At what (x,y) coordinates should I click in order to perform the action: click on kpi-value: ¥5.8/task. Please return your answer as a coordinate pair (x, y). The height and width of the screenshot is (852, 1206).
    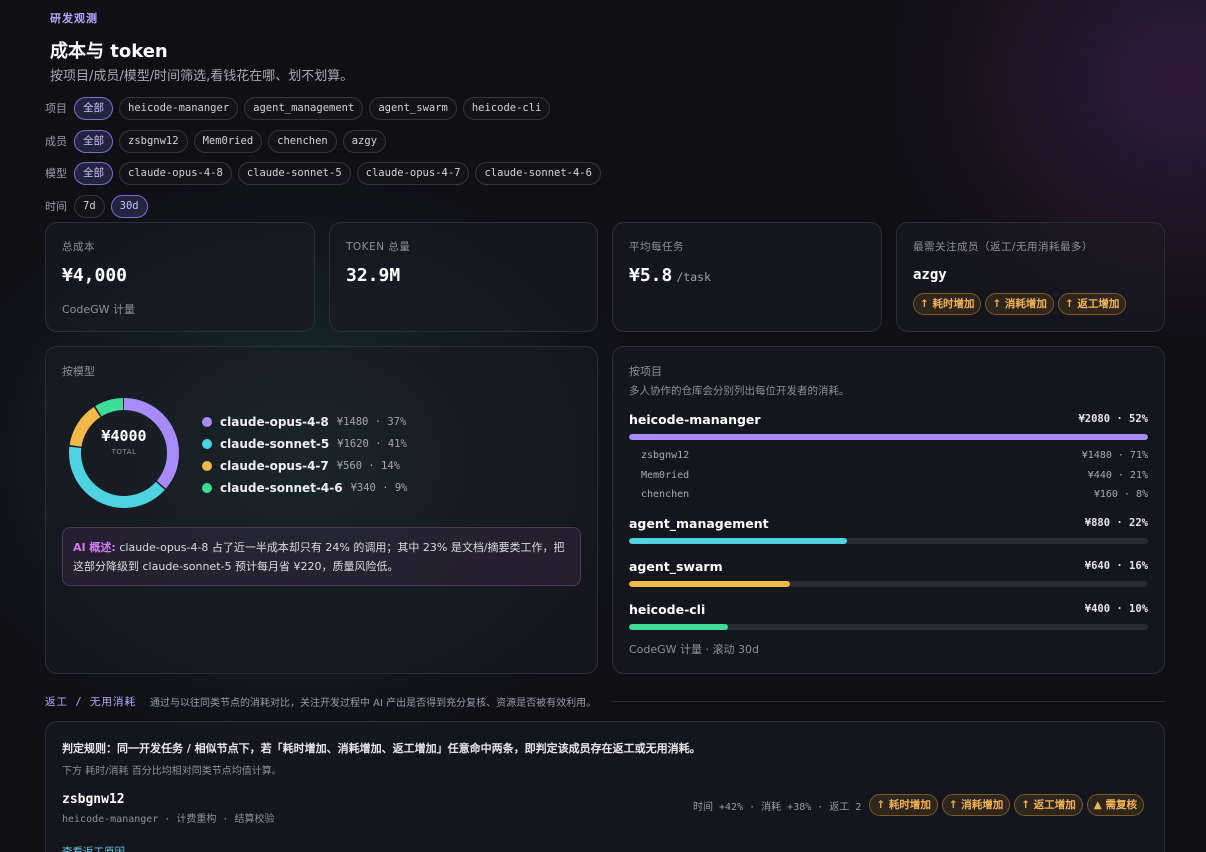
    Looking at the image, I should click on (670, 275).